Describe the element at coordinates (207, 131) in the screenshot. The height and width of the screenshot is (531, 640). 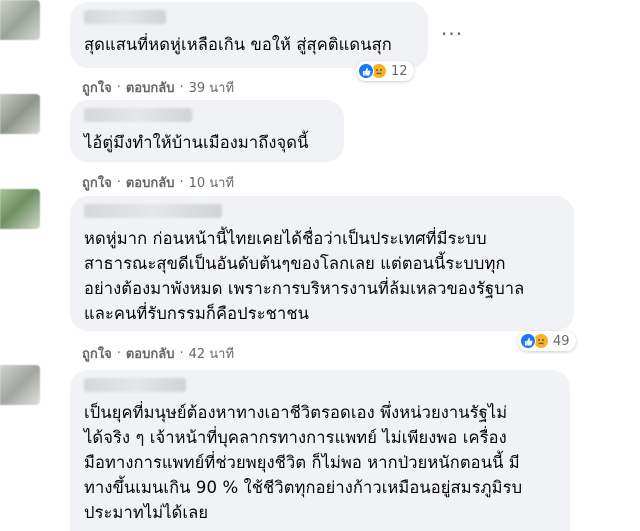
I see `comment-bubble: ไอ้ตู่มึงทำให้บ้านเมืองมาถึงจุดนี้` at that location.